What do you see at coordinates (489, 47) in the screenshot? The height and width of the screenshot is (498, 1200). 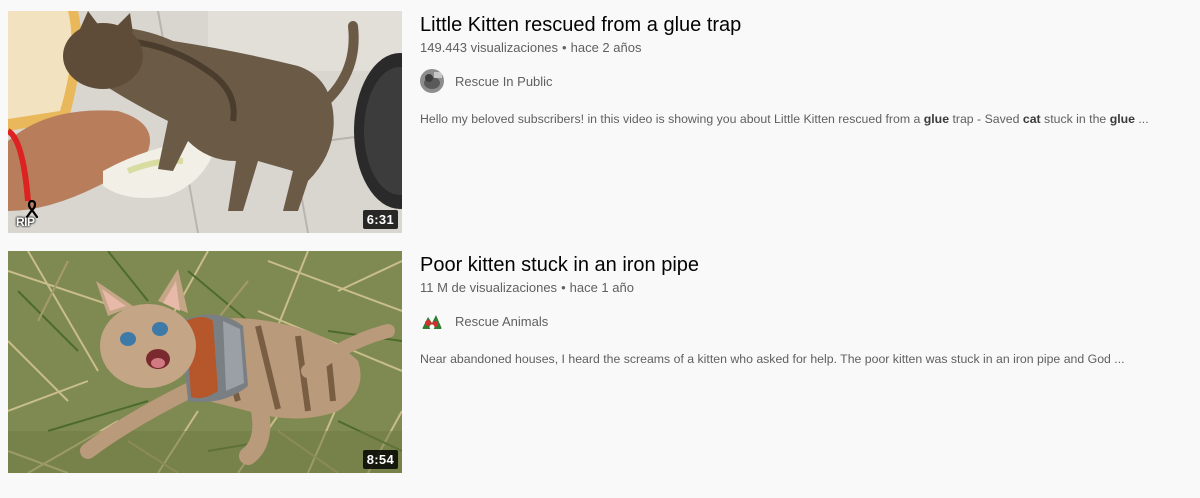 I see `view-count: 149.443 visualizaciones` at bounding box center [489, 47].